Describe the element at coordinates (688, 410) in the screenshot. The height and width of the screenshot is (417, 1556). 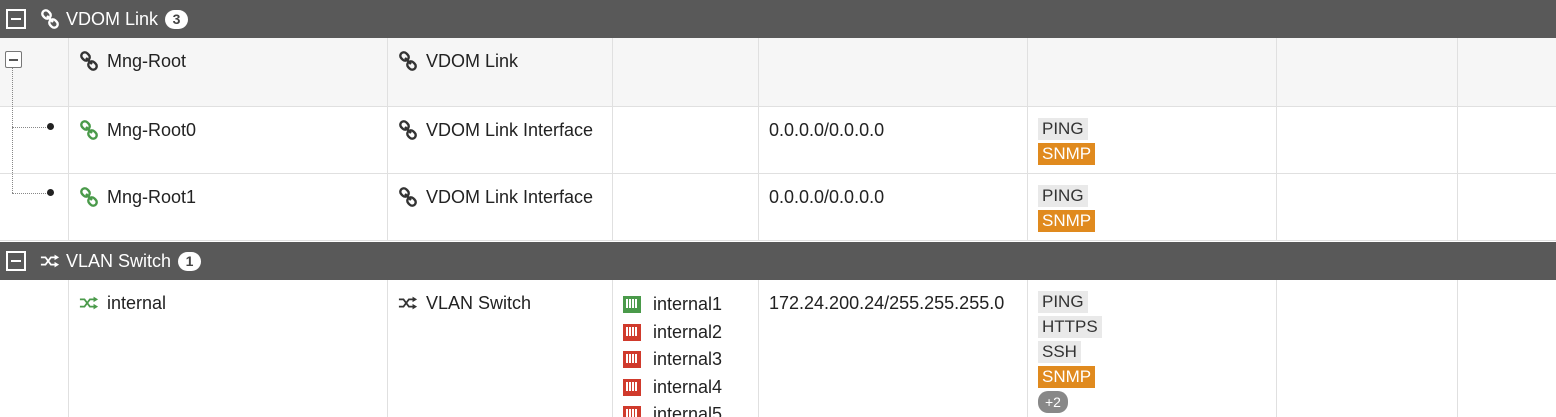
I see `member-name: internal5` at that location.